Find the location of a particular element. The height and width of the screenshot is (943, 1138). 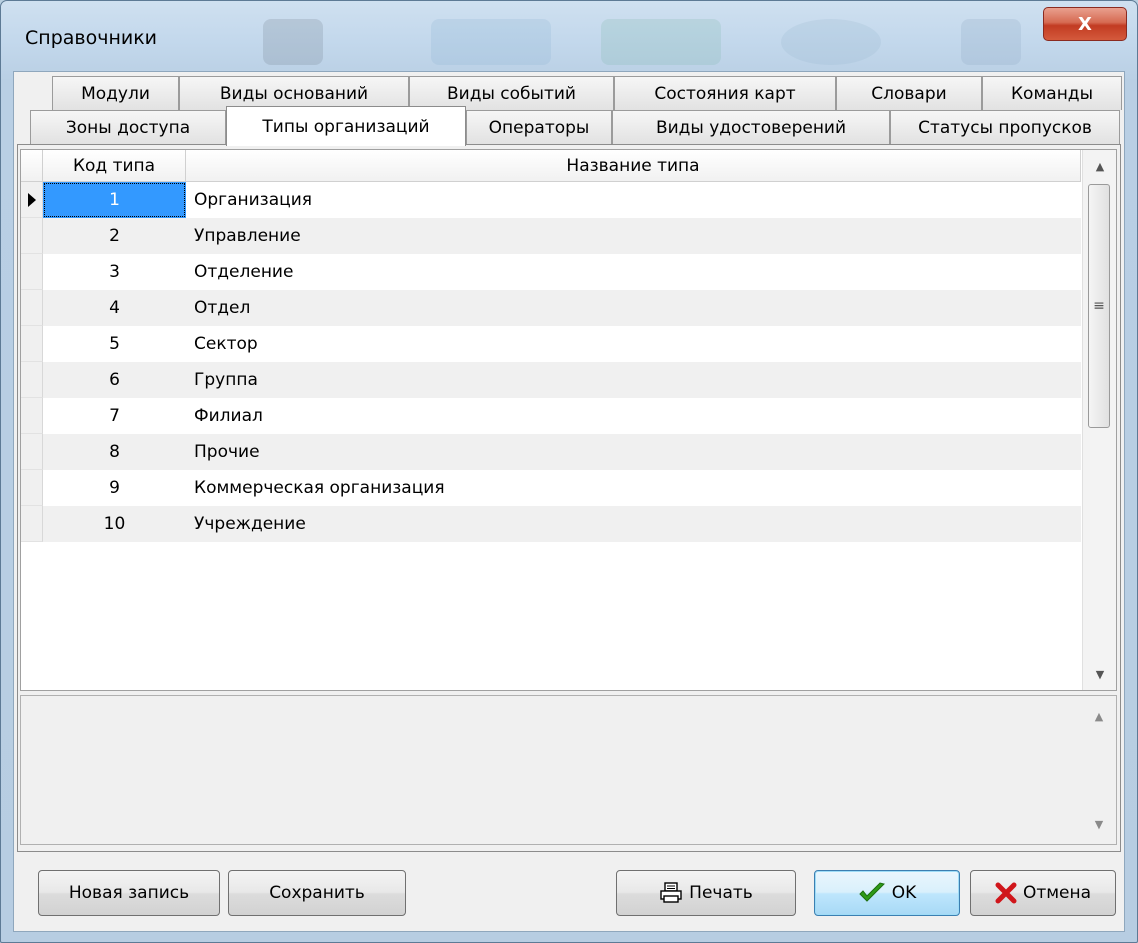

tab-modules: Модули is located at coordinates (115, 93).